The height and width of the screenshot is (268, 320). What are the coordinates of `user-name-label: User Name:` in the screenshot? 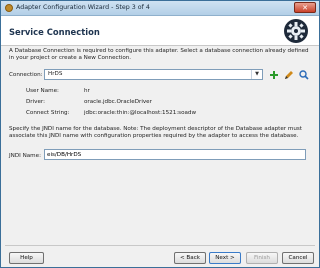 It's located at (42, 91).